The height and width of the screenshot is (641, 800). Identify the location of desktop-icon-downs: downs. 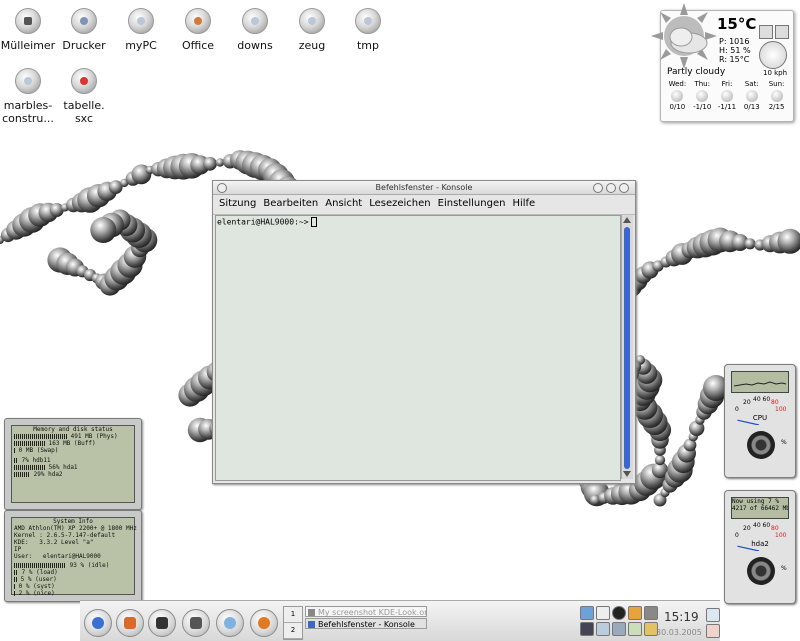
(255, 30).